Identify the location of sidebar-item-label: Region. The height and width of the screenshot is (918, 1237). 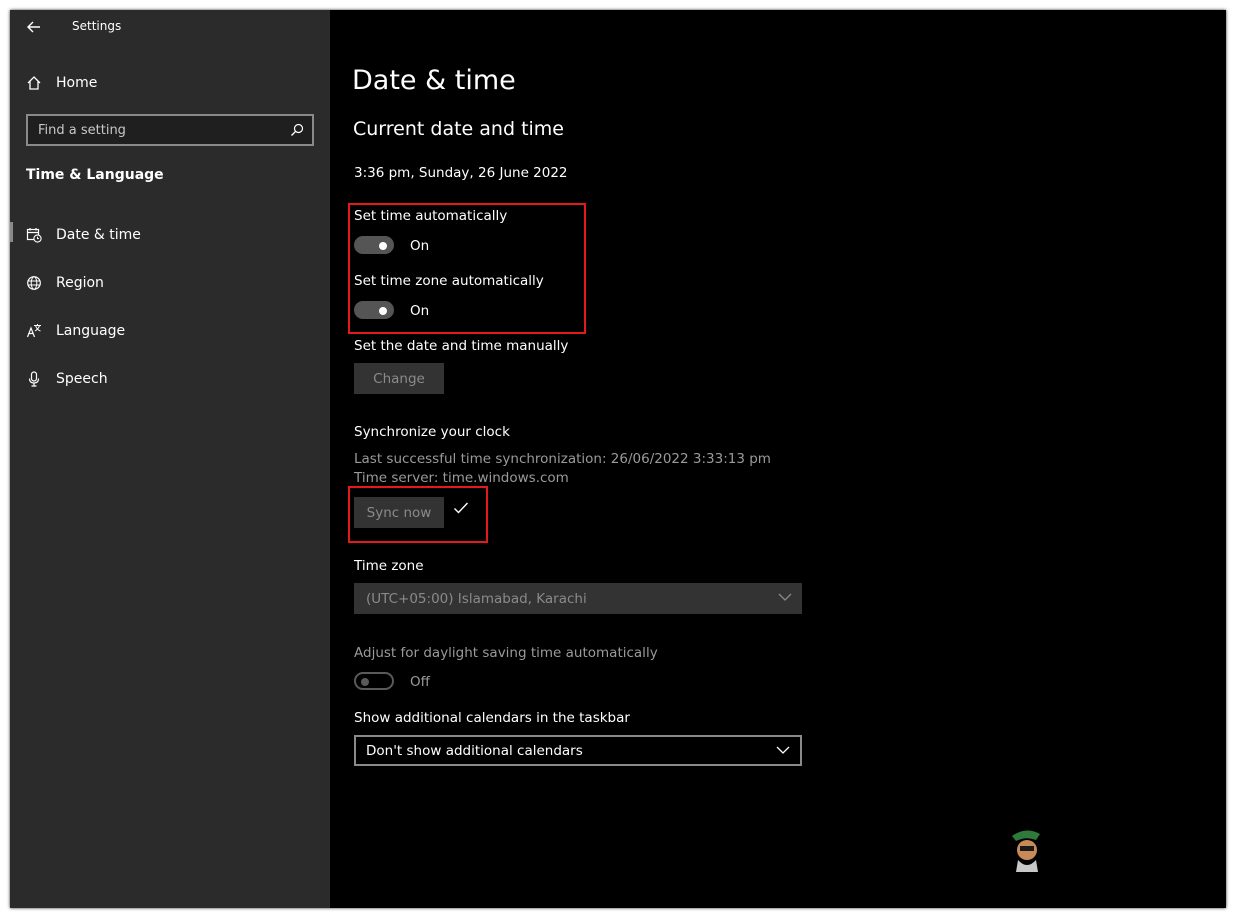
(80, 283).